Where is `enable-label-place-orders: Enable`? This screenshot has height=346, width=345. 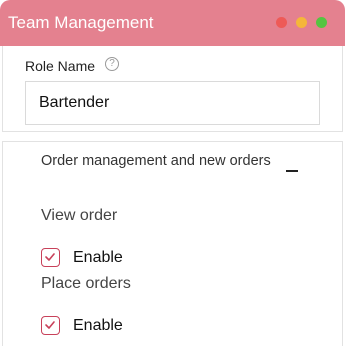 enable-label-place-orders: Enable is located at coordinates (98, 325).